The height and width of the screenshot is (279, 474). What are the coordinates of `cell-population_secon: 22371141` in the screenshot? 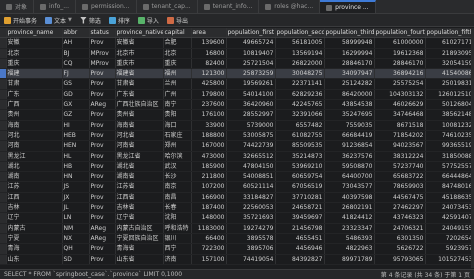 It's located at (300, 84).